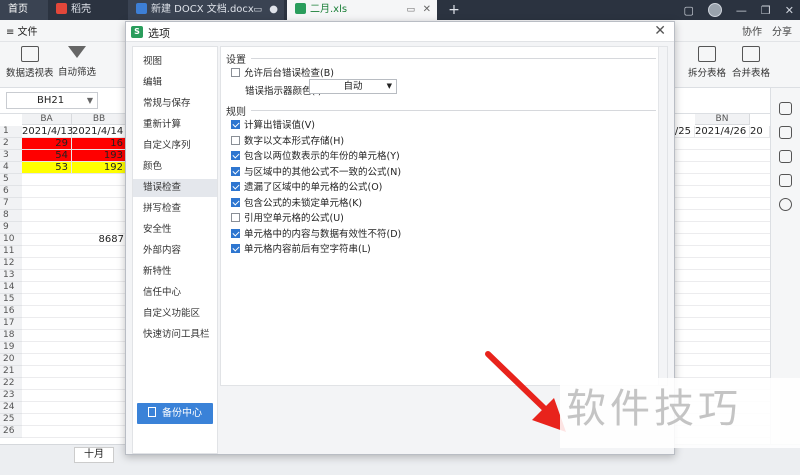 Image resolution: width=800 pixels, height=475 pixels. Describe the element at coordinates (785, 204) in the screenshot. I see `help-icon` at that location.